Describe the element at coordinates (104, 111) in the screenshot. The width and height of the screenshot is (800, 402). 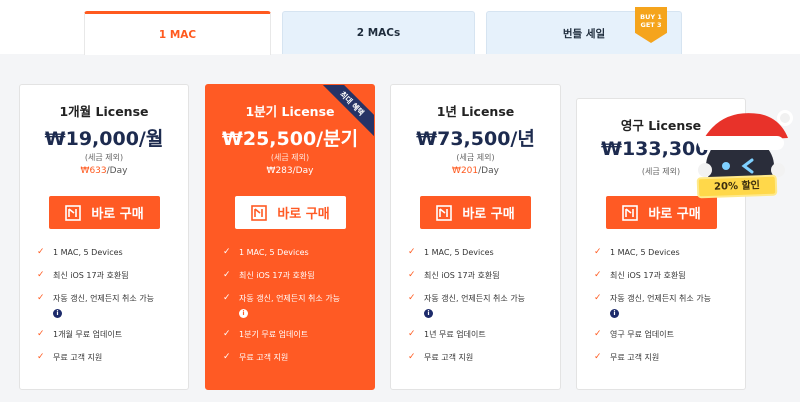
I see `plan-title: 1개월 License` at that location.